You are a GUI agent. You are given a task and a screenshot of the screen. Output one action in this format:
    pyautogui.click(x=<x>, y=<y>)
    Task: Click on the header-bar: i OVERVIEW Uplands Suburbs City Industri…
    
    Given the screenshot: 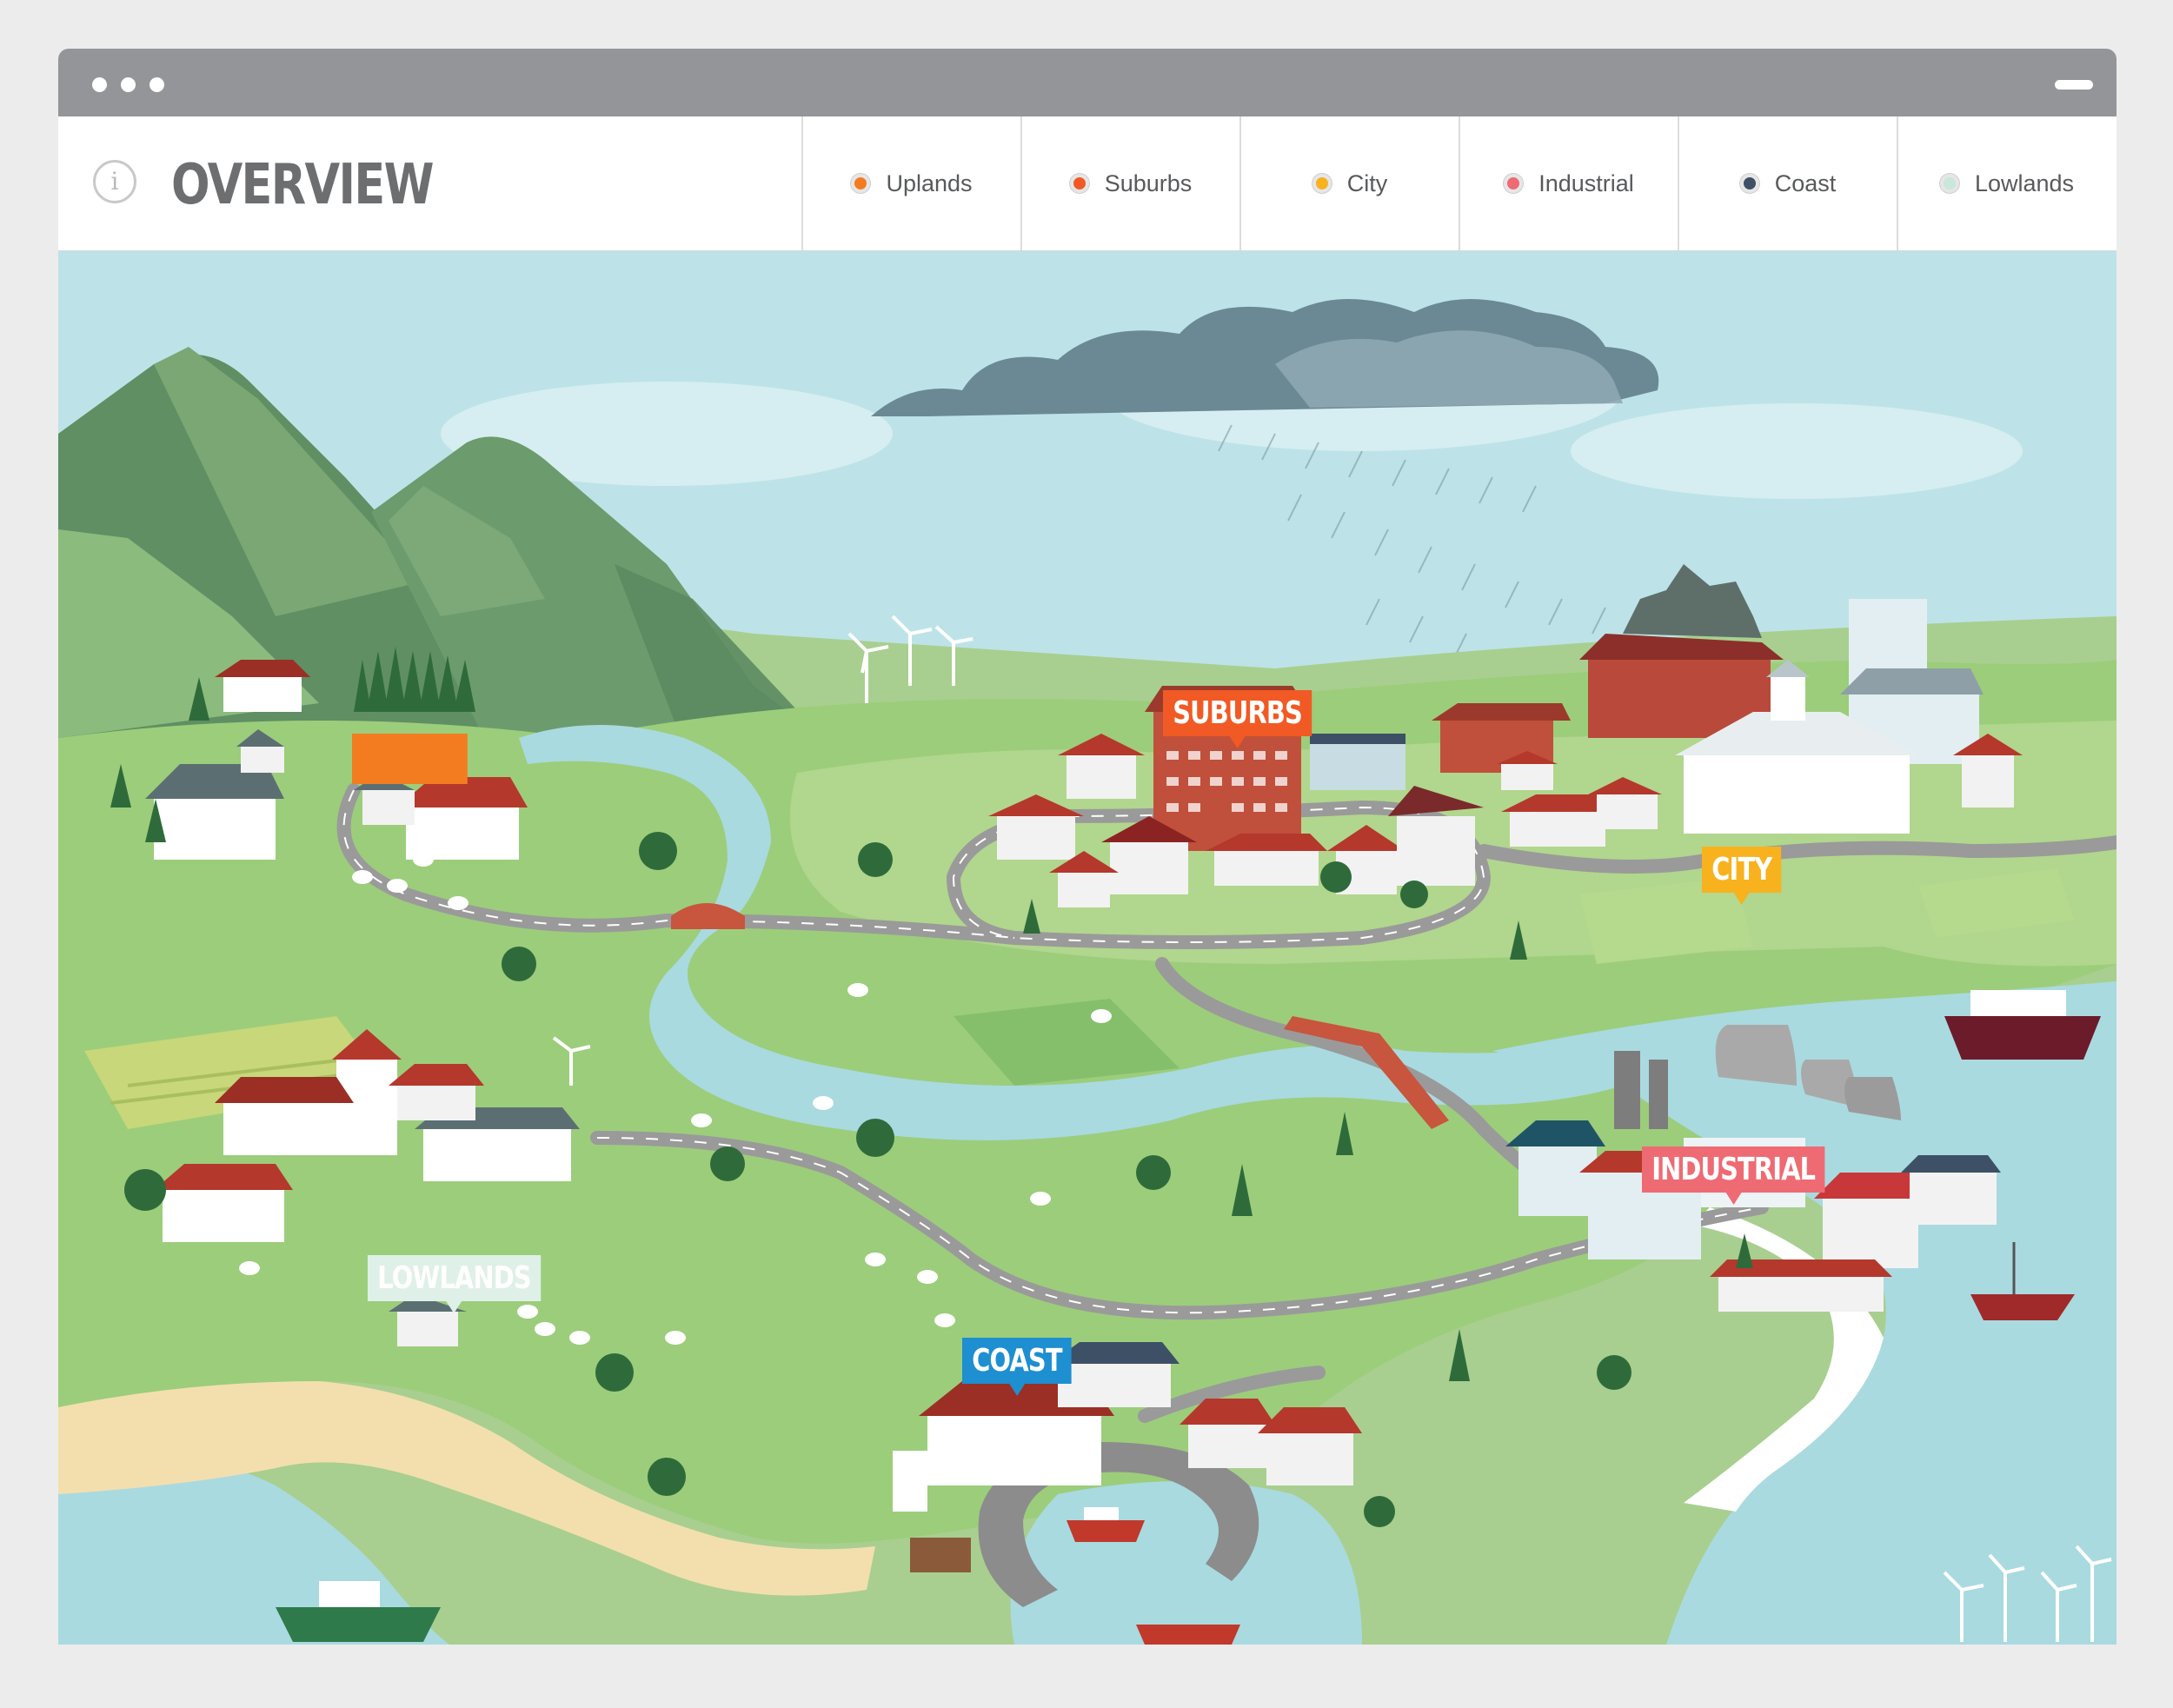 What is the action you would take?
    pyautogui.click(x=1087, y=183)
    